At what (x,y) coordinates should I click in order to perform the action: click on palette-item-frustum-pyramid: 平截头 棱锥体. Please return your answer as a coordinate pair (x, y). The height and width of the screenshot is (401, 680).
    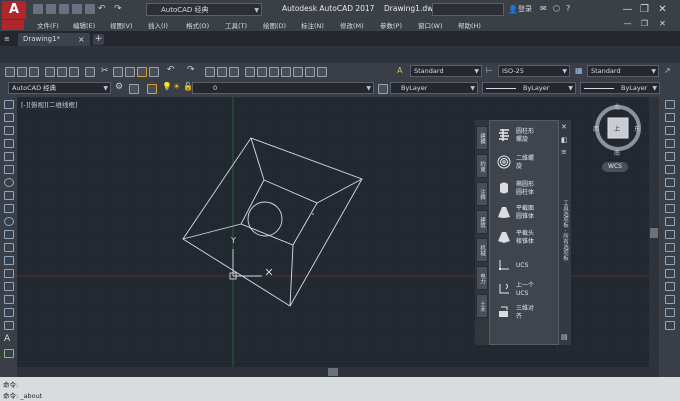
    Looking at the image, I should click on (525, 237).